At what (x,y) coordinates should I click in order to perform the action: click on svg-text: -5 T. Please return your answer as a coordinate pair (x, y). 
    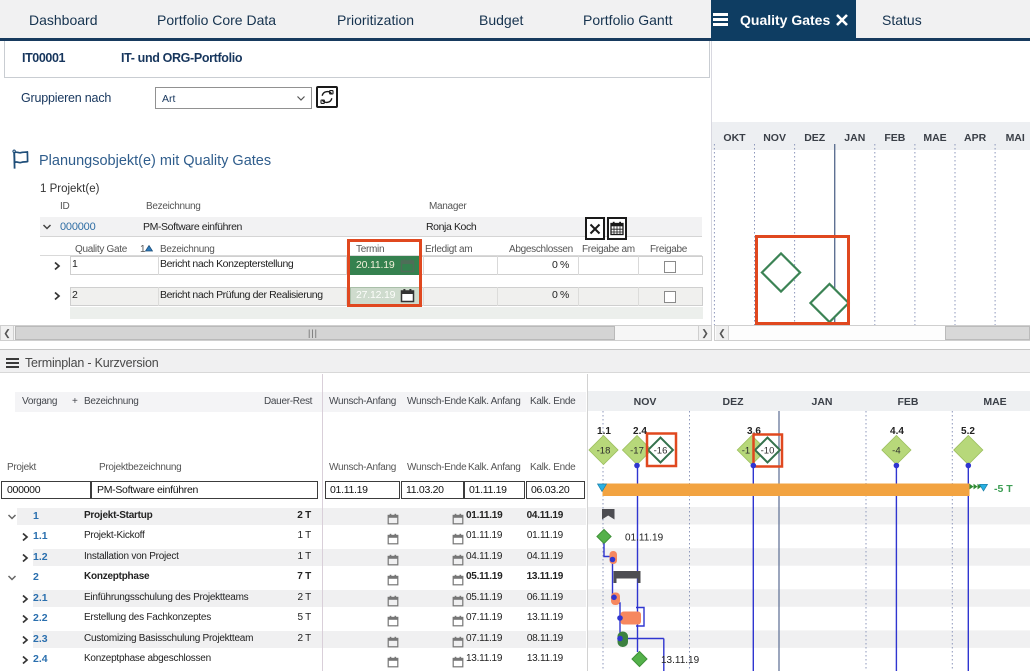
    Looking at the image, I should click on (1003, 489).